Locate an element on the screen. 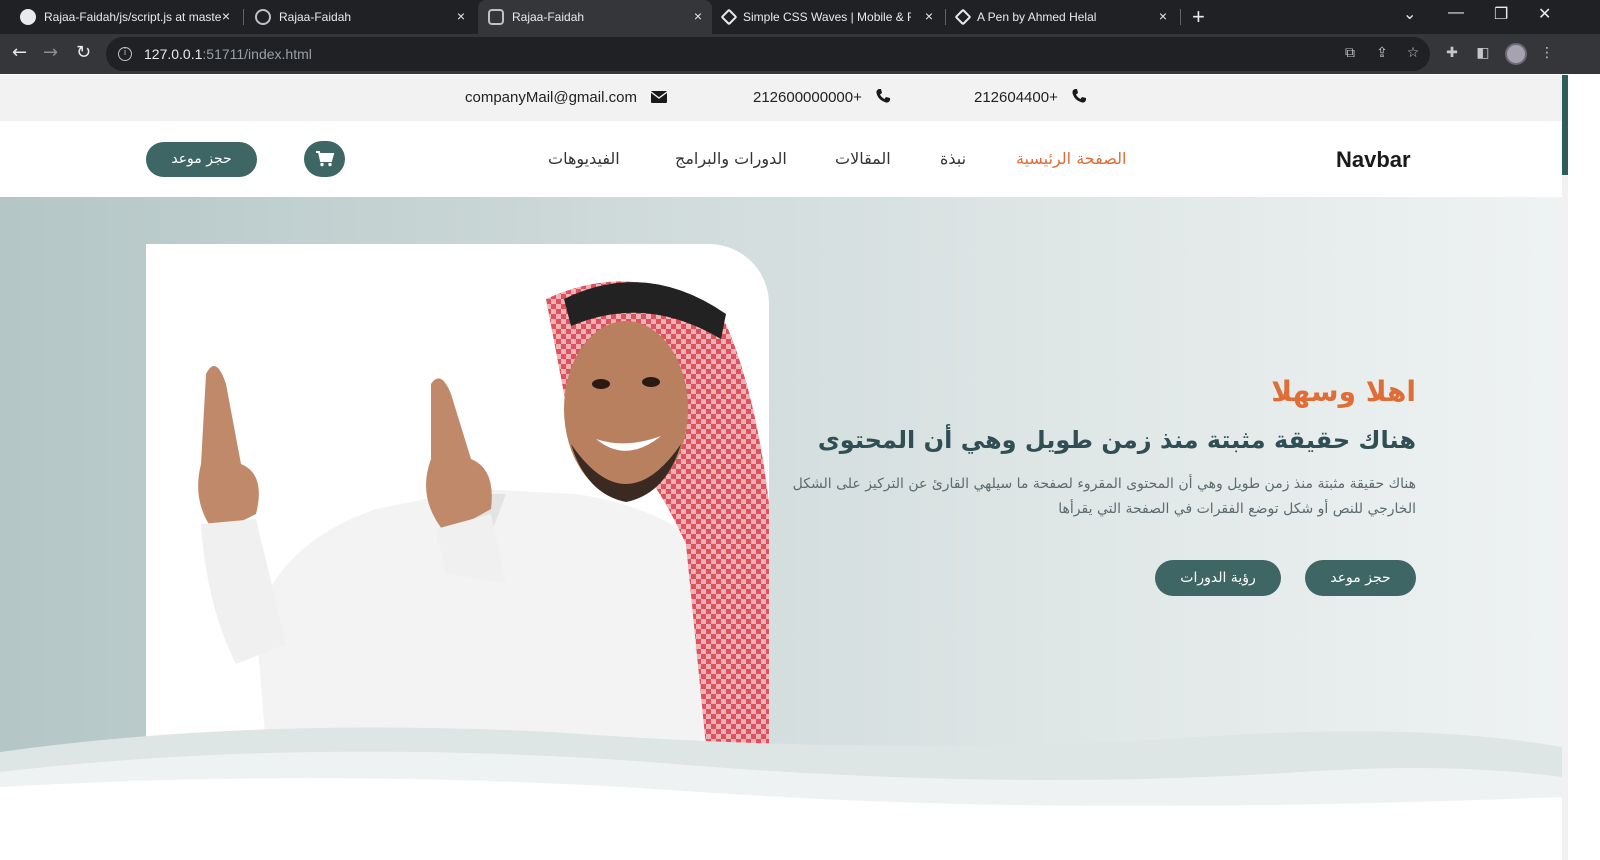 The width and height of the screenshot is (1600, 860). envelope-icon is located at coordinates (659, 98).